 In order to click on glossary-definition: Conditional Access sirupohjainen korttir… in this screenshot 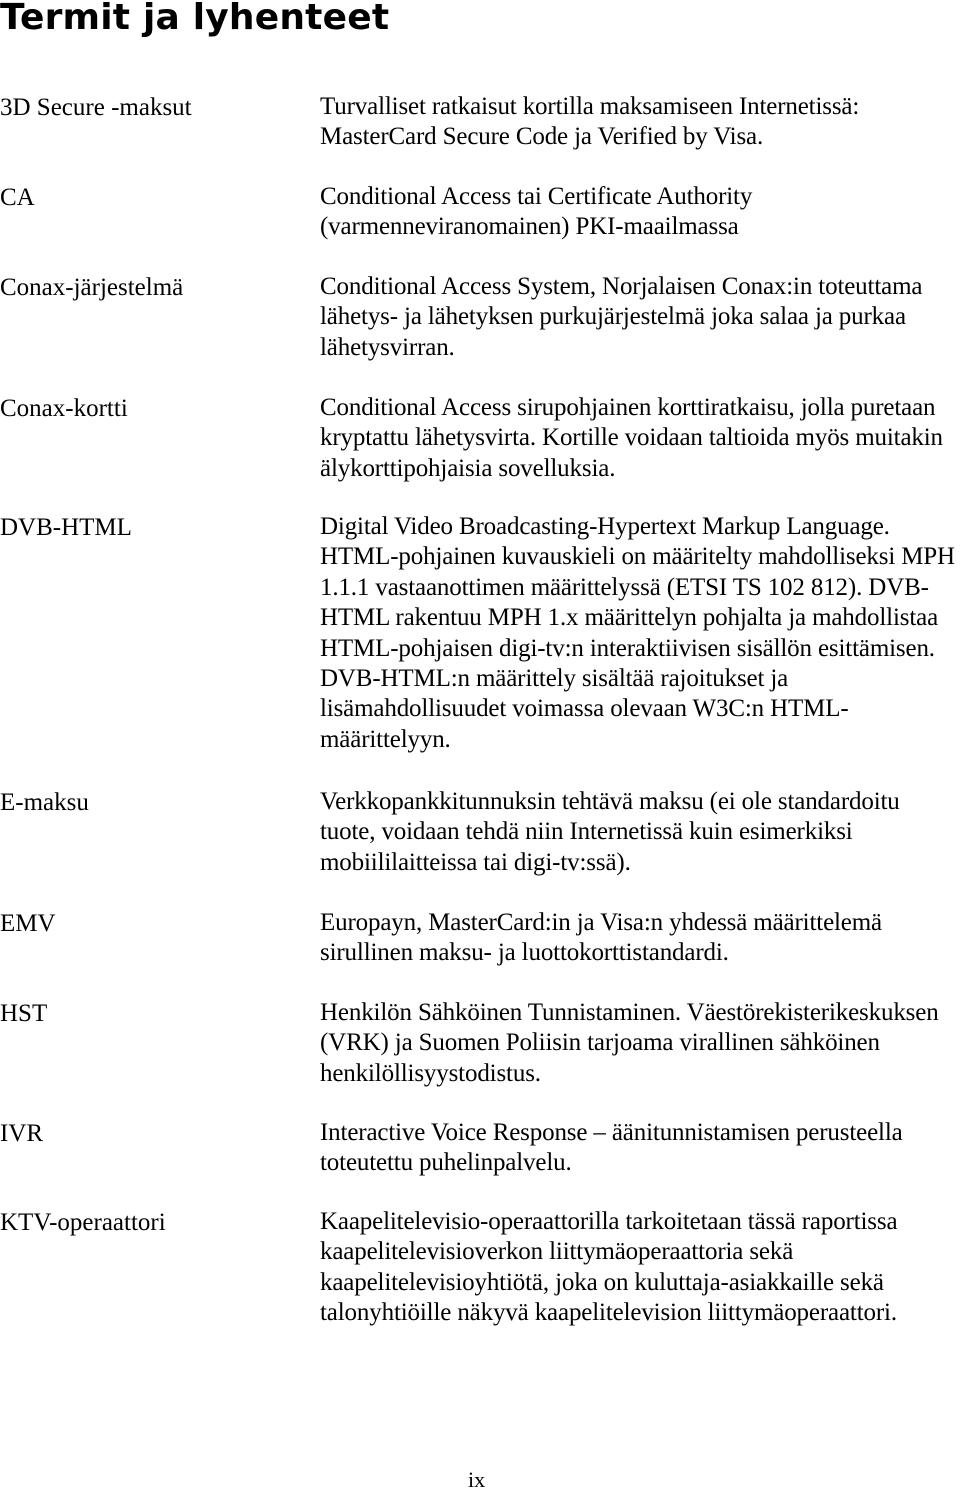, I will do `click(631, 438)`.